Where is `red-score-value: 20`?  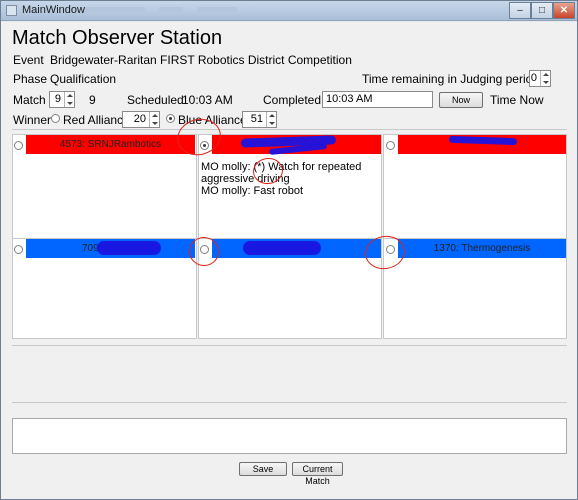 red-score-value: 20 is located at coordinates (139, 119).